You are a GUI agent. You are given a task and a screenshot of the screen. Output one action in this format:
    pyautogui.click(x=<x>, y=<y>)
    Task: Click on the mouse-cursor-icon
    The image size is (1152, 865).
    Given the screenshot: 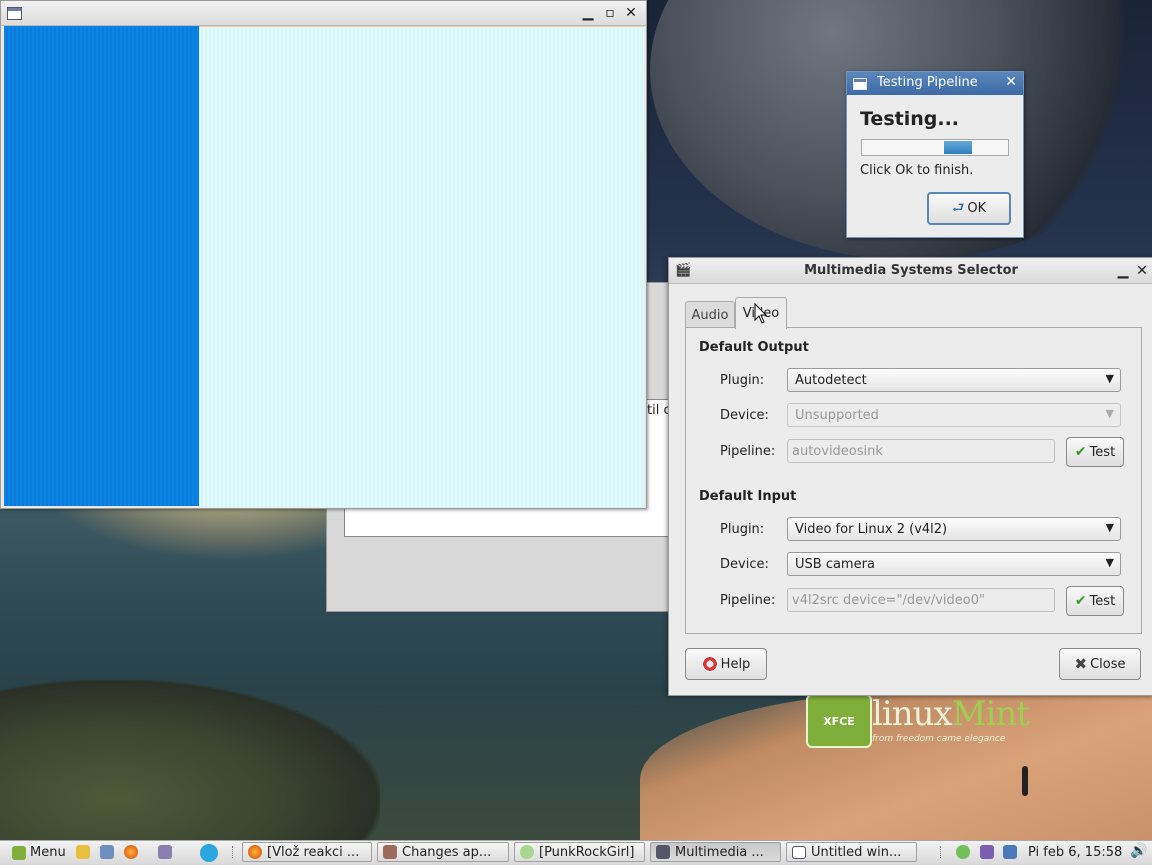 What is the action you would take?
    pyautogui.click(x=761, y=313)
    